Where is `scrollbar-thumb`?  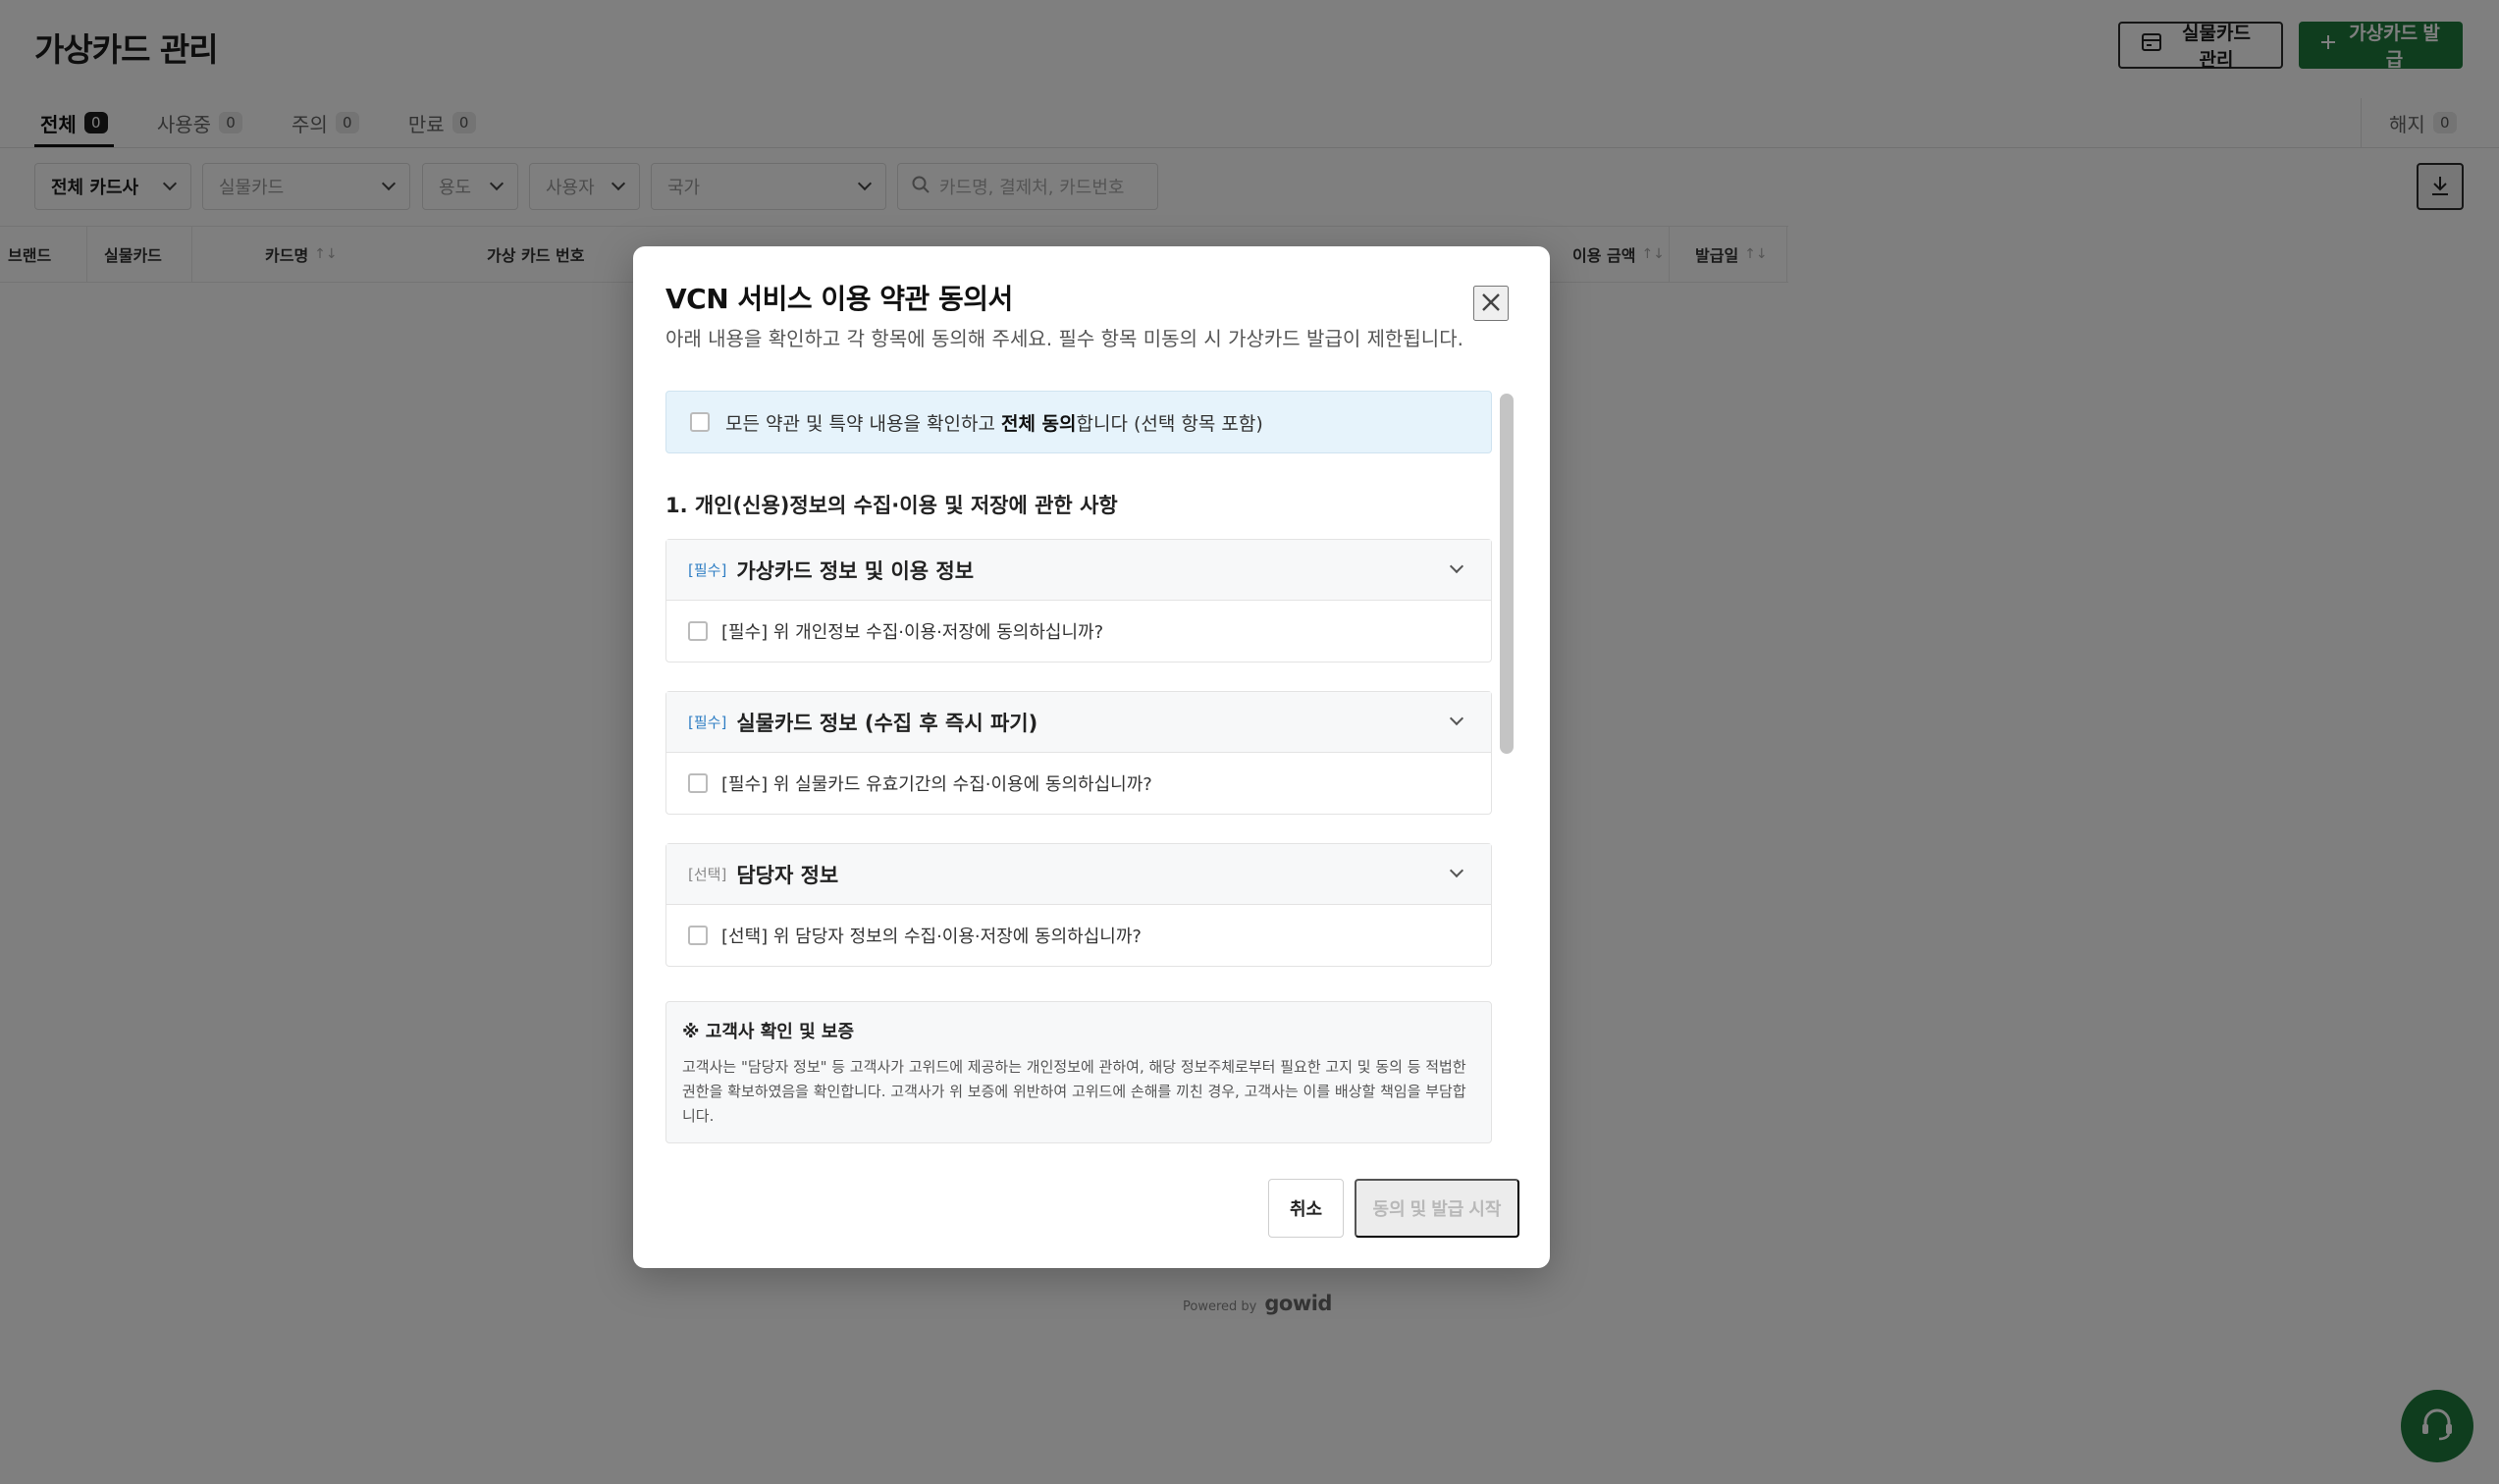 scrollbar-thumb is located at coordinates (1507, 574).